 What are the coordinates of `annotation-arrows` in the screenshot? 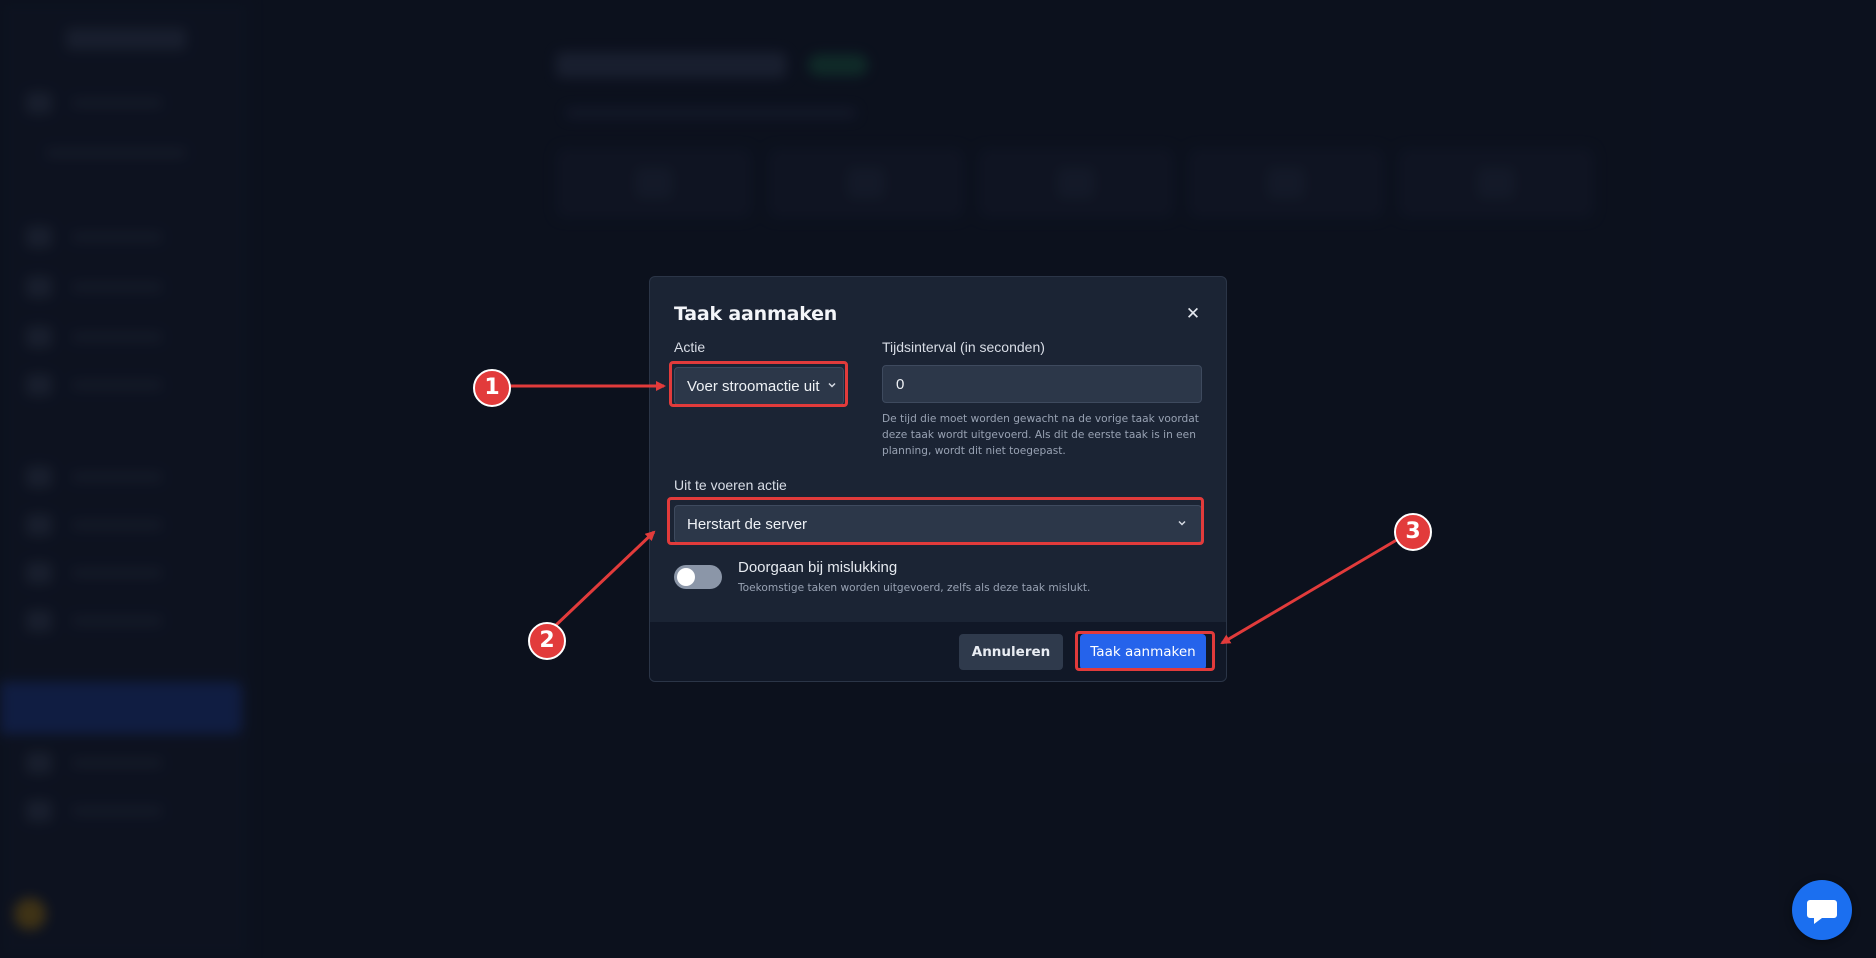 It's located at (955, 513).